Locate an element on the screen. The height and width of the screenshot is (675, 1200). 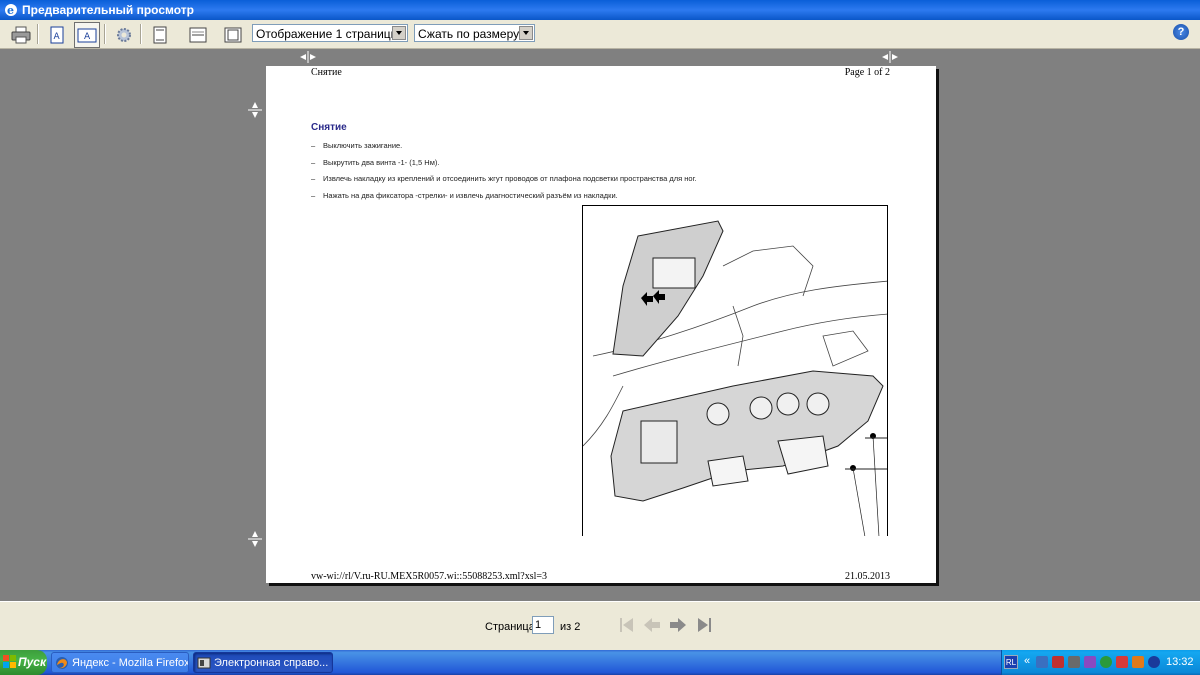
internet-explorer-icon: e is located at coordinates (11, 10).